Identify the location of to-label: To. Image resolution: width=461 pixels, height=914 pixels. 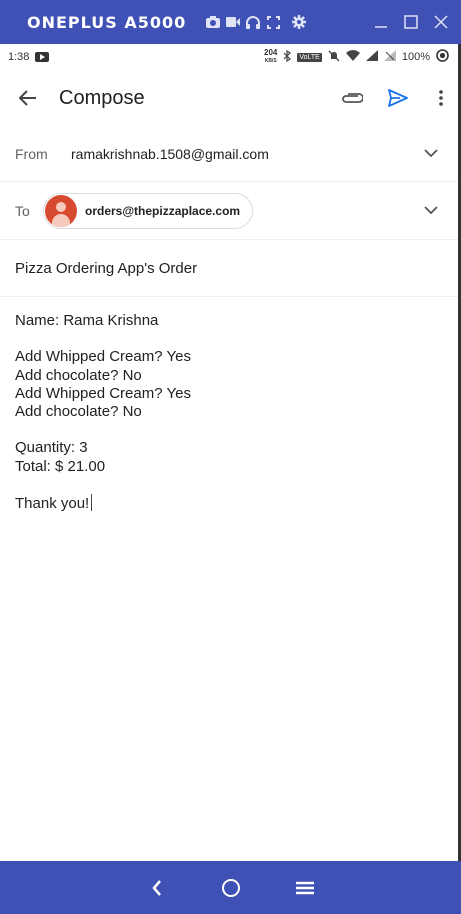
(22, 210).